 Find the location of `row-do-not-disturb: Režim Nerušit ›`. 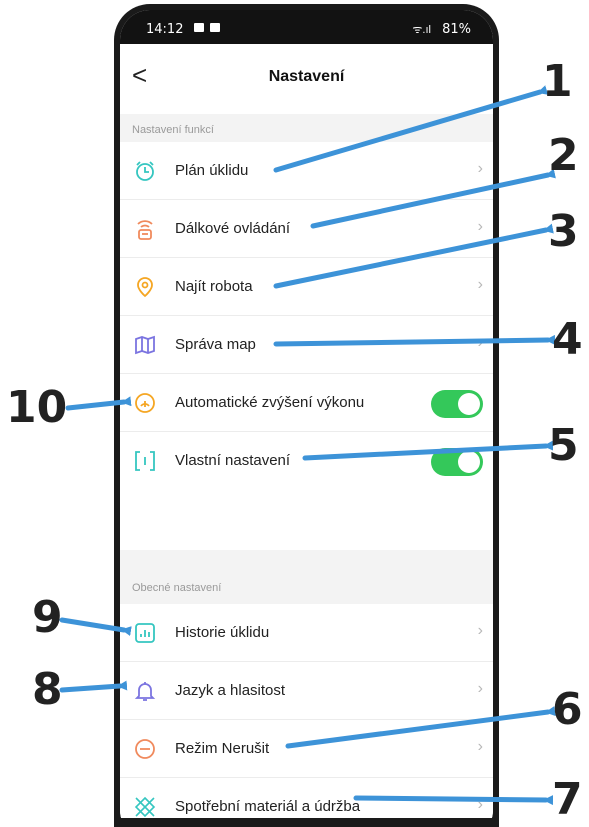

row-do-not-disturb: Režim Nerušit › is located at coordinates (306, 749).